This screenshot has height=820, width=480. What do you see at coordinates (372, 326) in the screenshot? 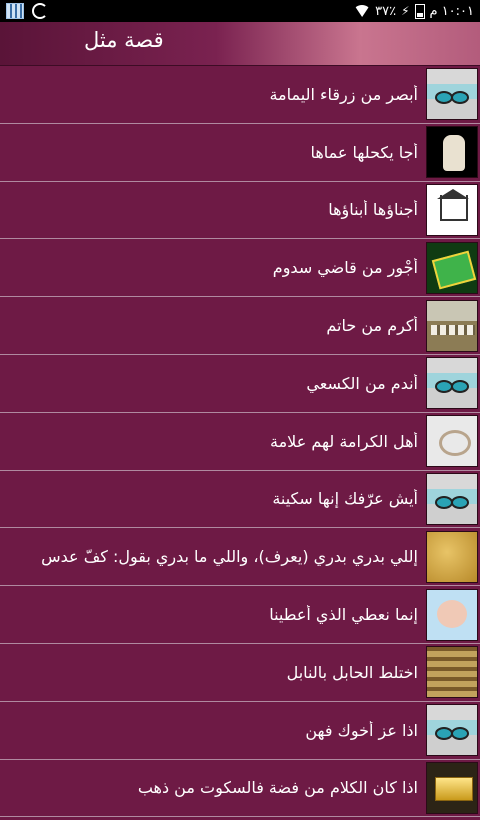
I see `list-item-label: أكرم من حاتم` at bounding box center [372, 326].